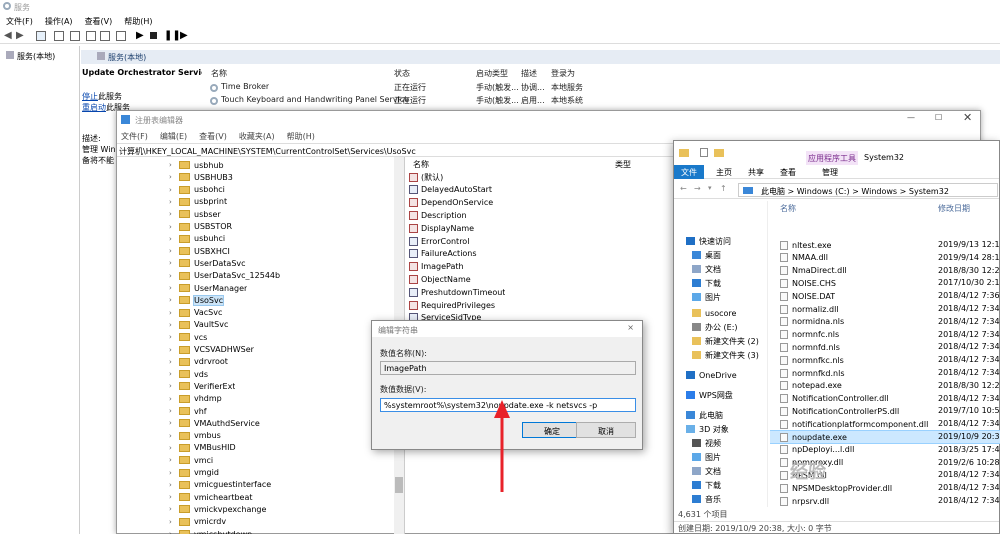 The height and width of the screenshot is (534, 1000). Describe the element at coordinates (938, 117) in the screenshot. I see `maximize-button: ☐` at that location.